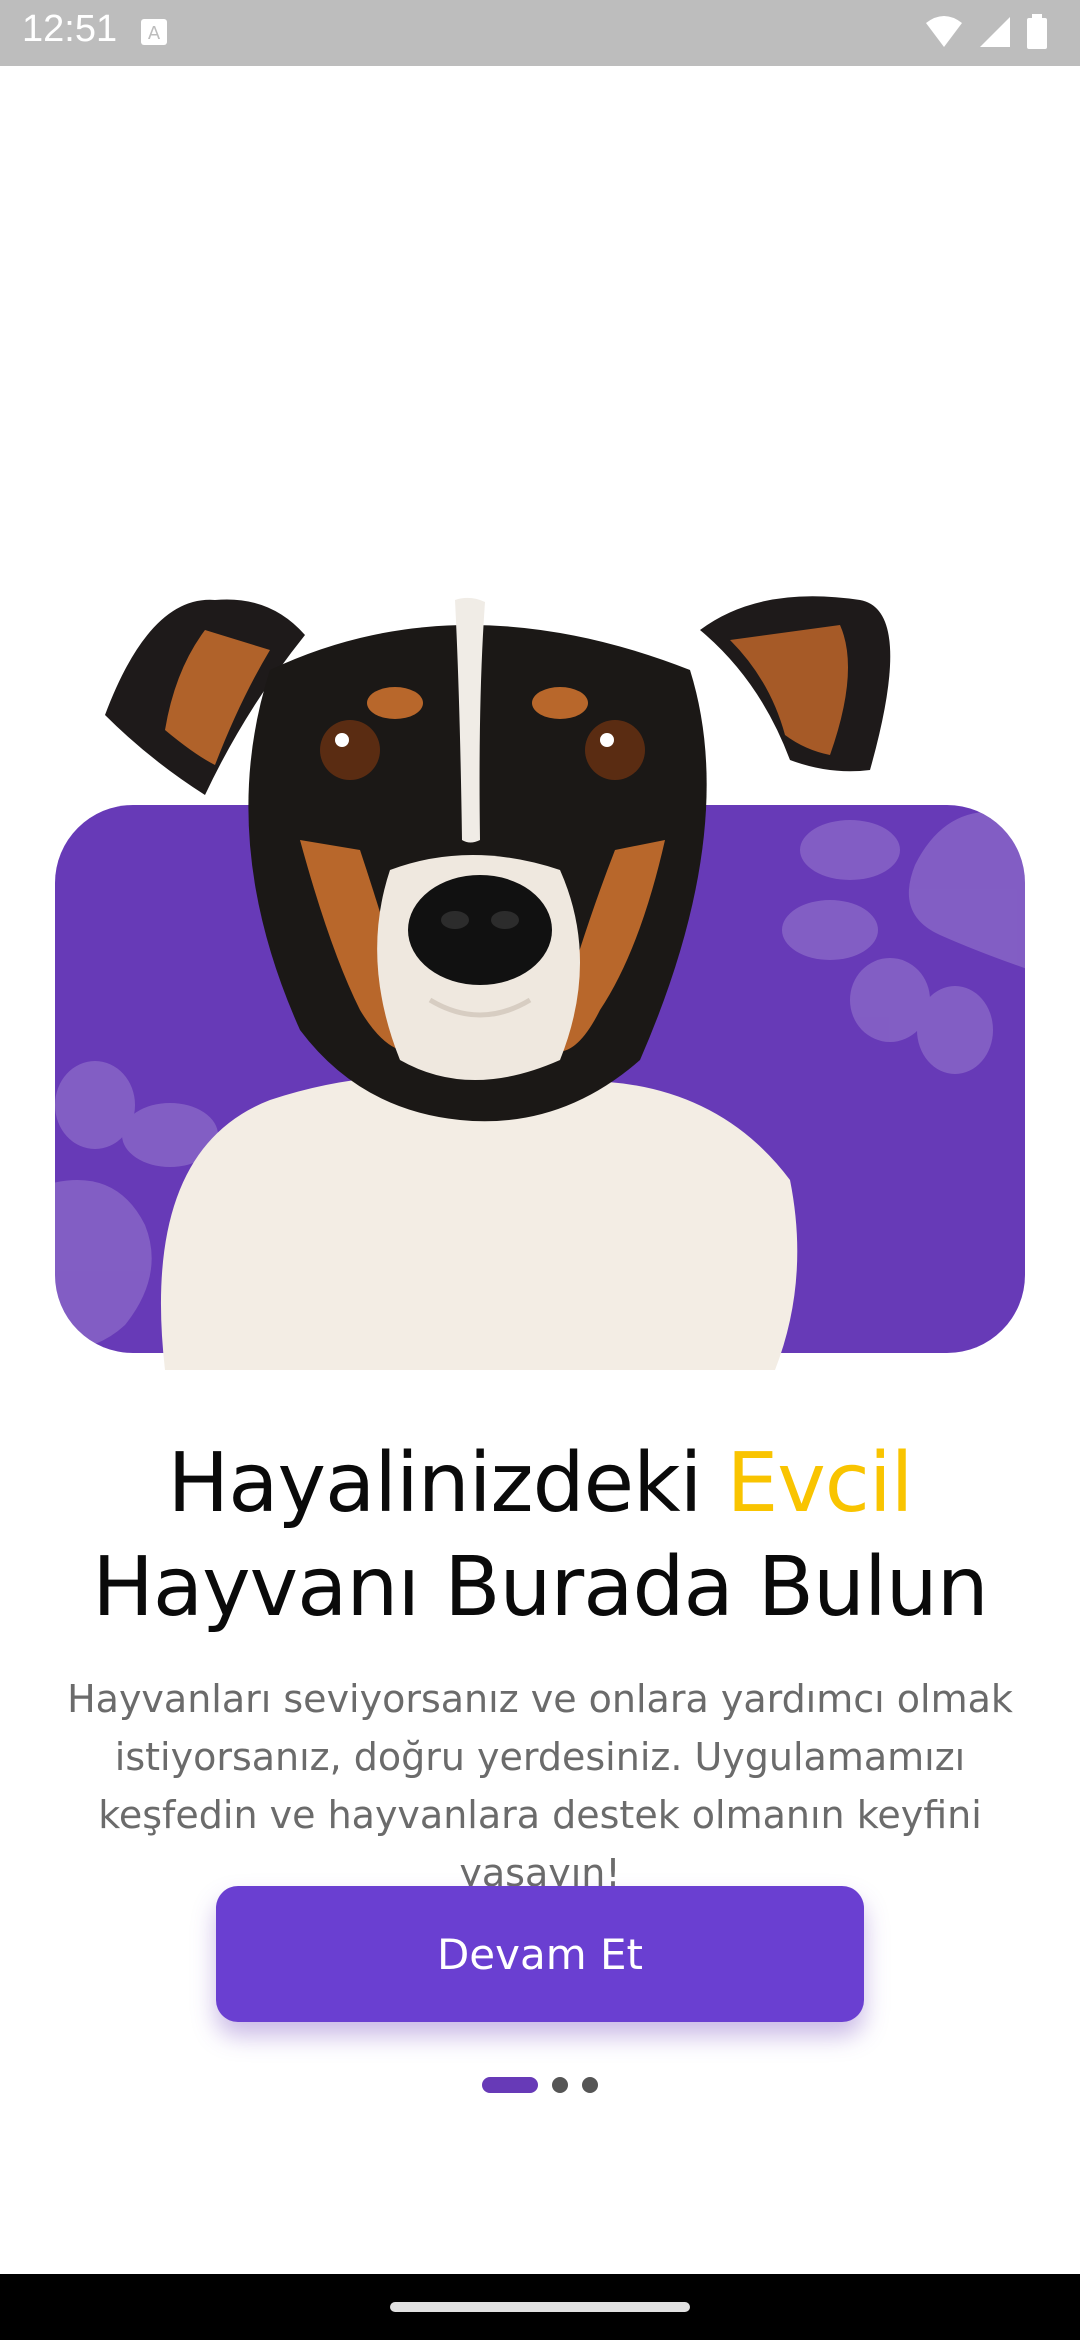 Image resolution: width=1080 pixels, height=2340 pixels. I want to click on continue-button: Devam Et, so click(540, 1954).